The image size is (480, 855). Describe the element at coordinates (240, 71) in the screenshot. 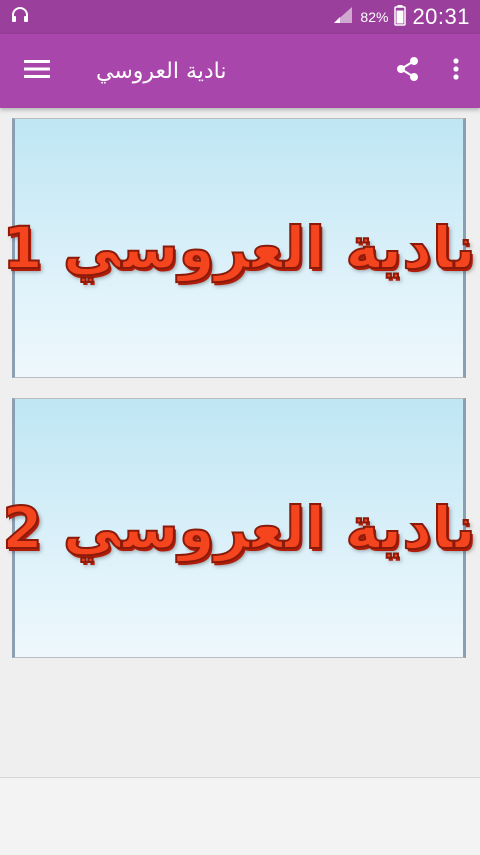

I see `app-bar: نادية العروسي` at that location.